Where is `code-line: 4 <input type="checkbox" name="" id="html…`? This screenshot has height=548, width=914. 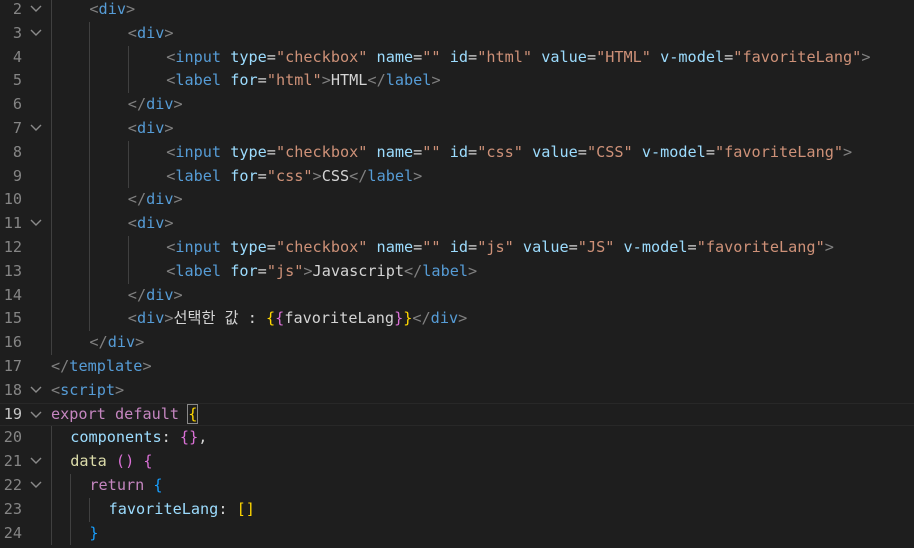 code-line: 4 <input type="checkbox" name="" id="html… is located at coordinates (457, 57).